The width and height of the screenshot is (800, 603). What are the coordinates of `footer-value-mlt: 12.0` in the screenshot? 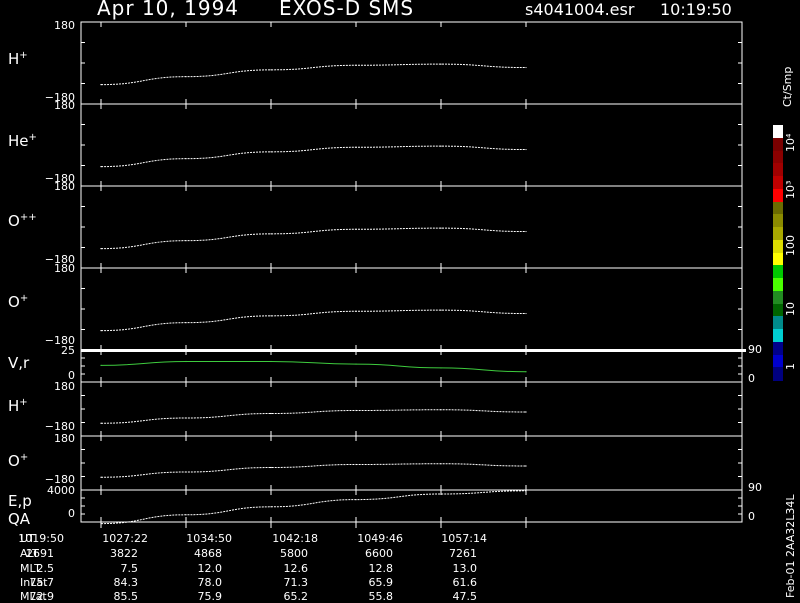 It's located at (210, 568).